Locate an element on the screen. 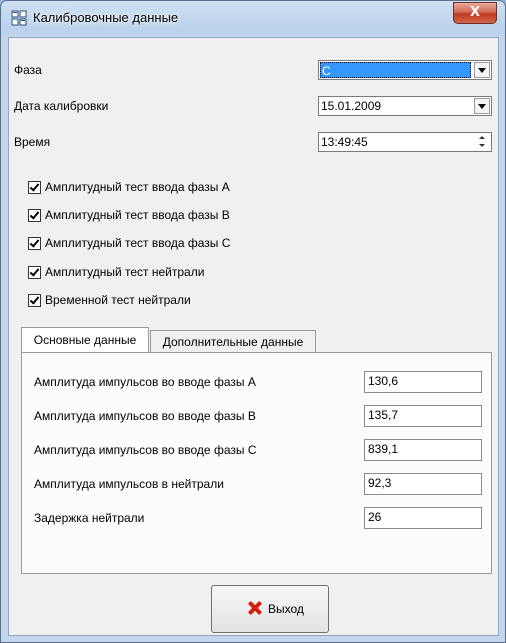 This screenshot has width=506, height=643. time-value: 13:49:45 is located at coordinates (344, 142).